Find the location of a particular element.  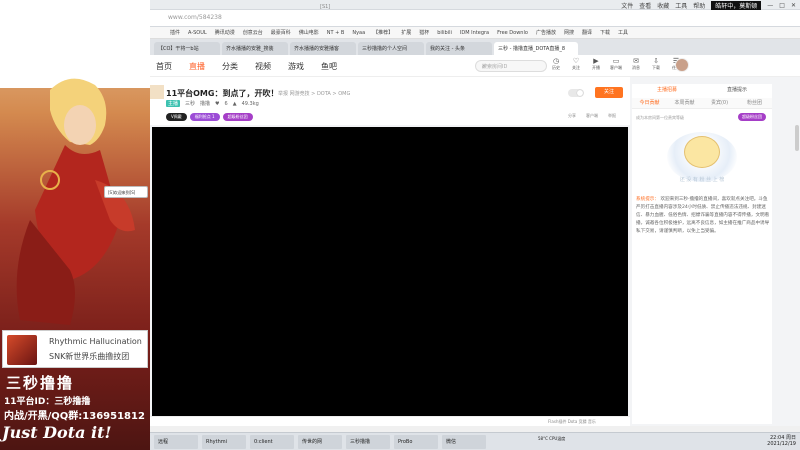

address-bar: www.com/584238 is located at coordinates (475, 18).